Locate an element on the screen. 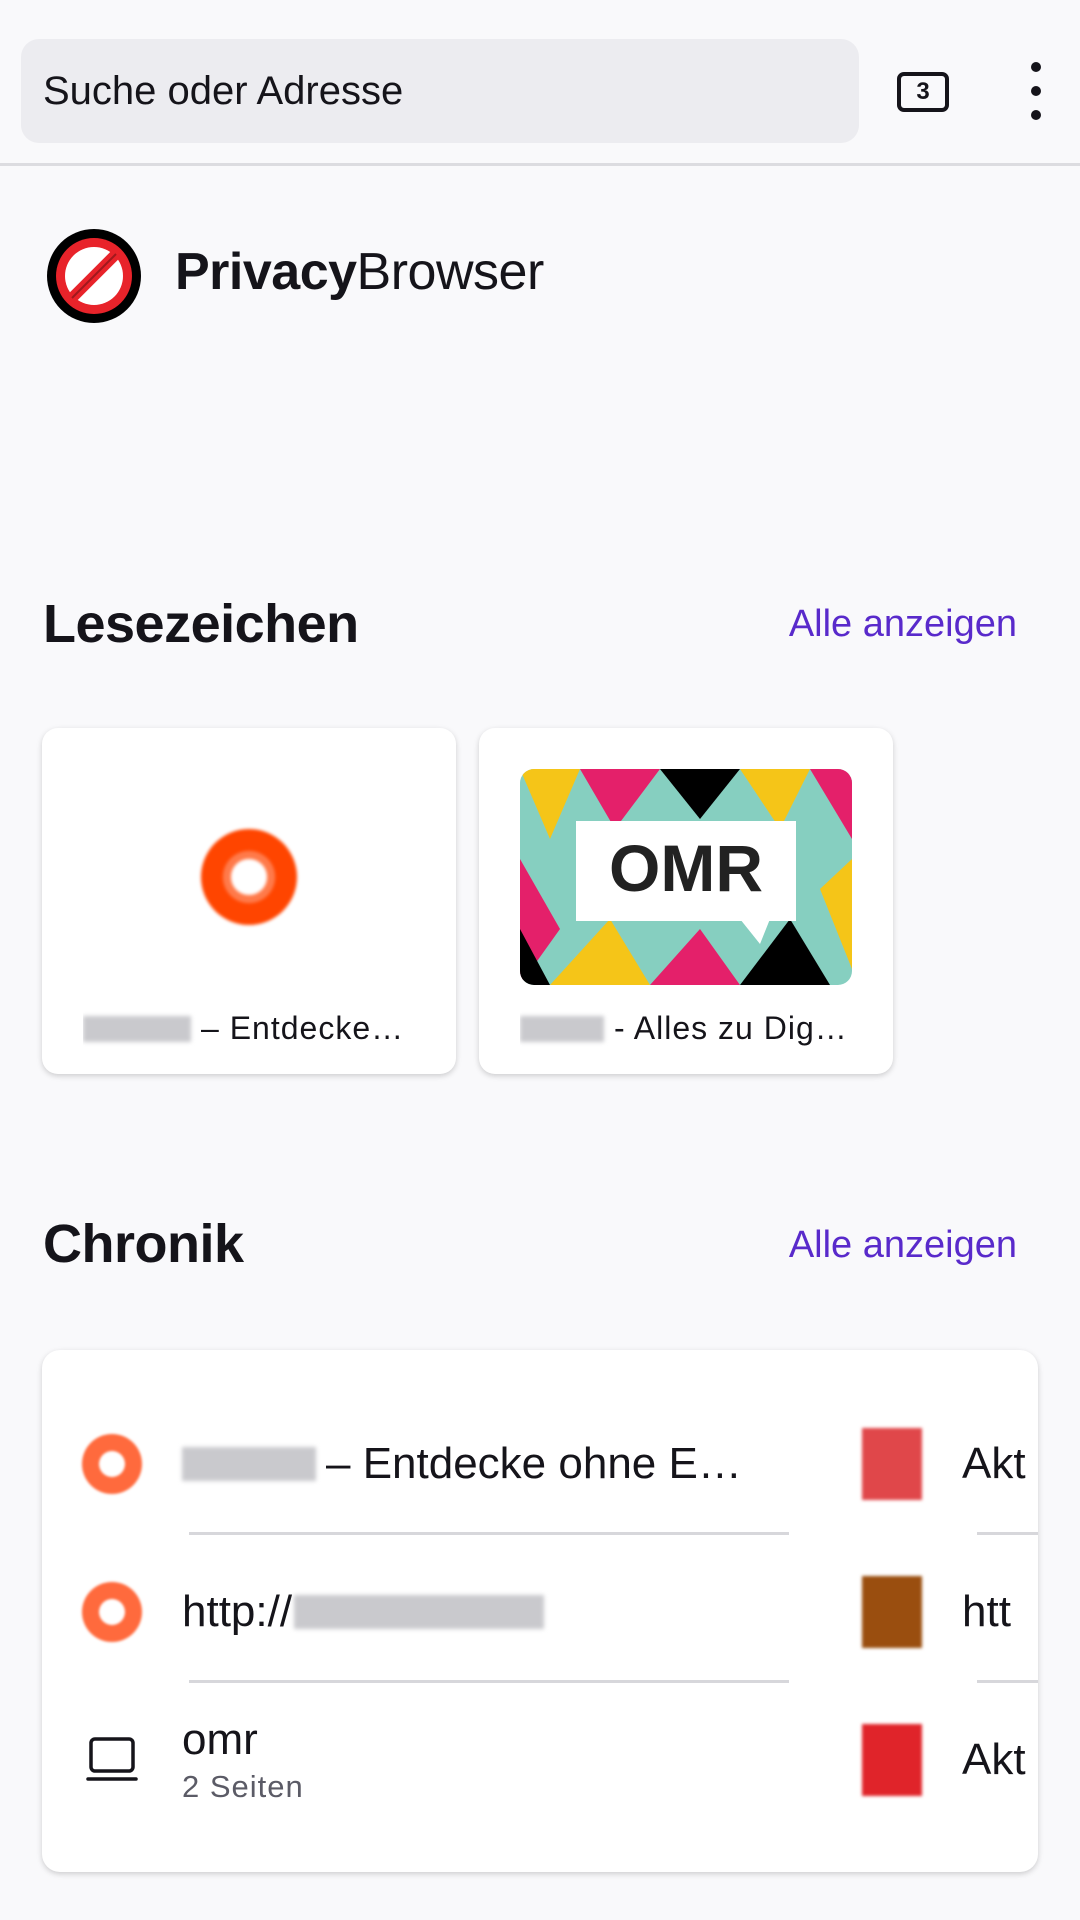 The image size is (1080, 1920). history-show-all-link: Alle anzeigen is located at coordinates (903, 1245).